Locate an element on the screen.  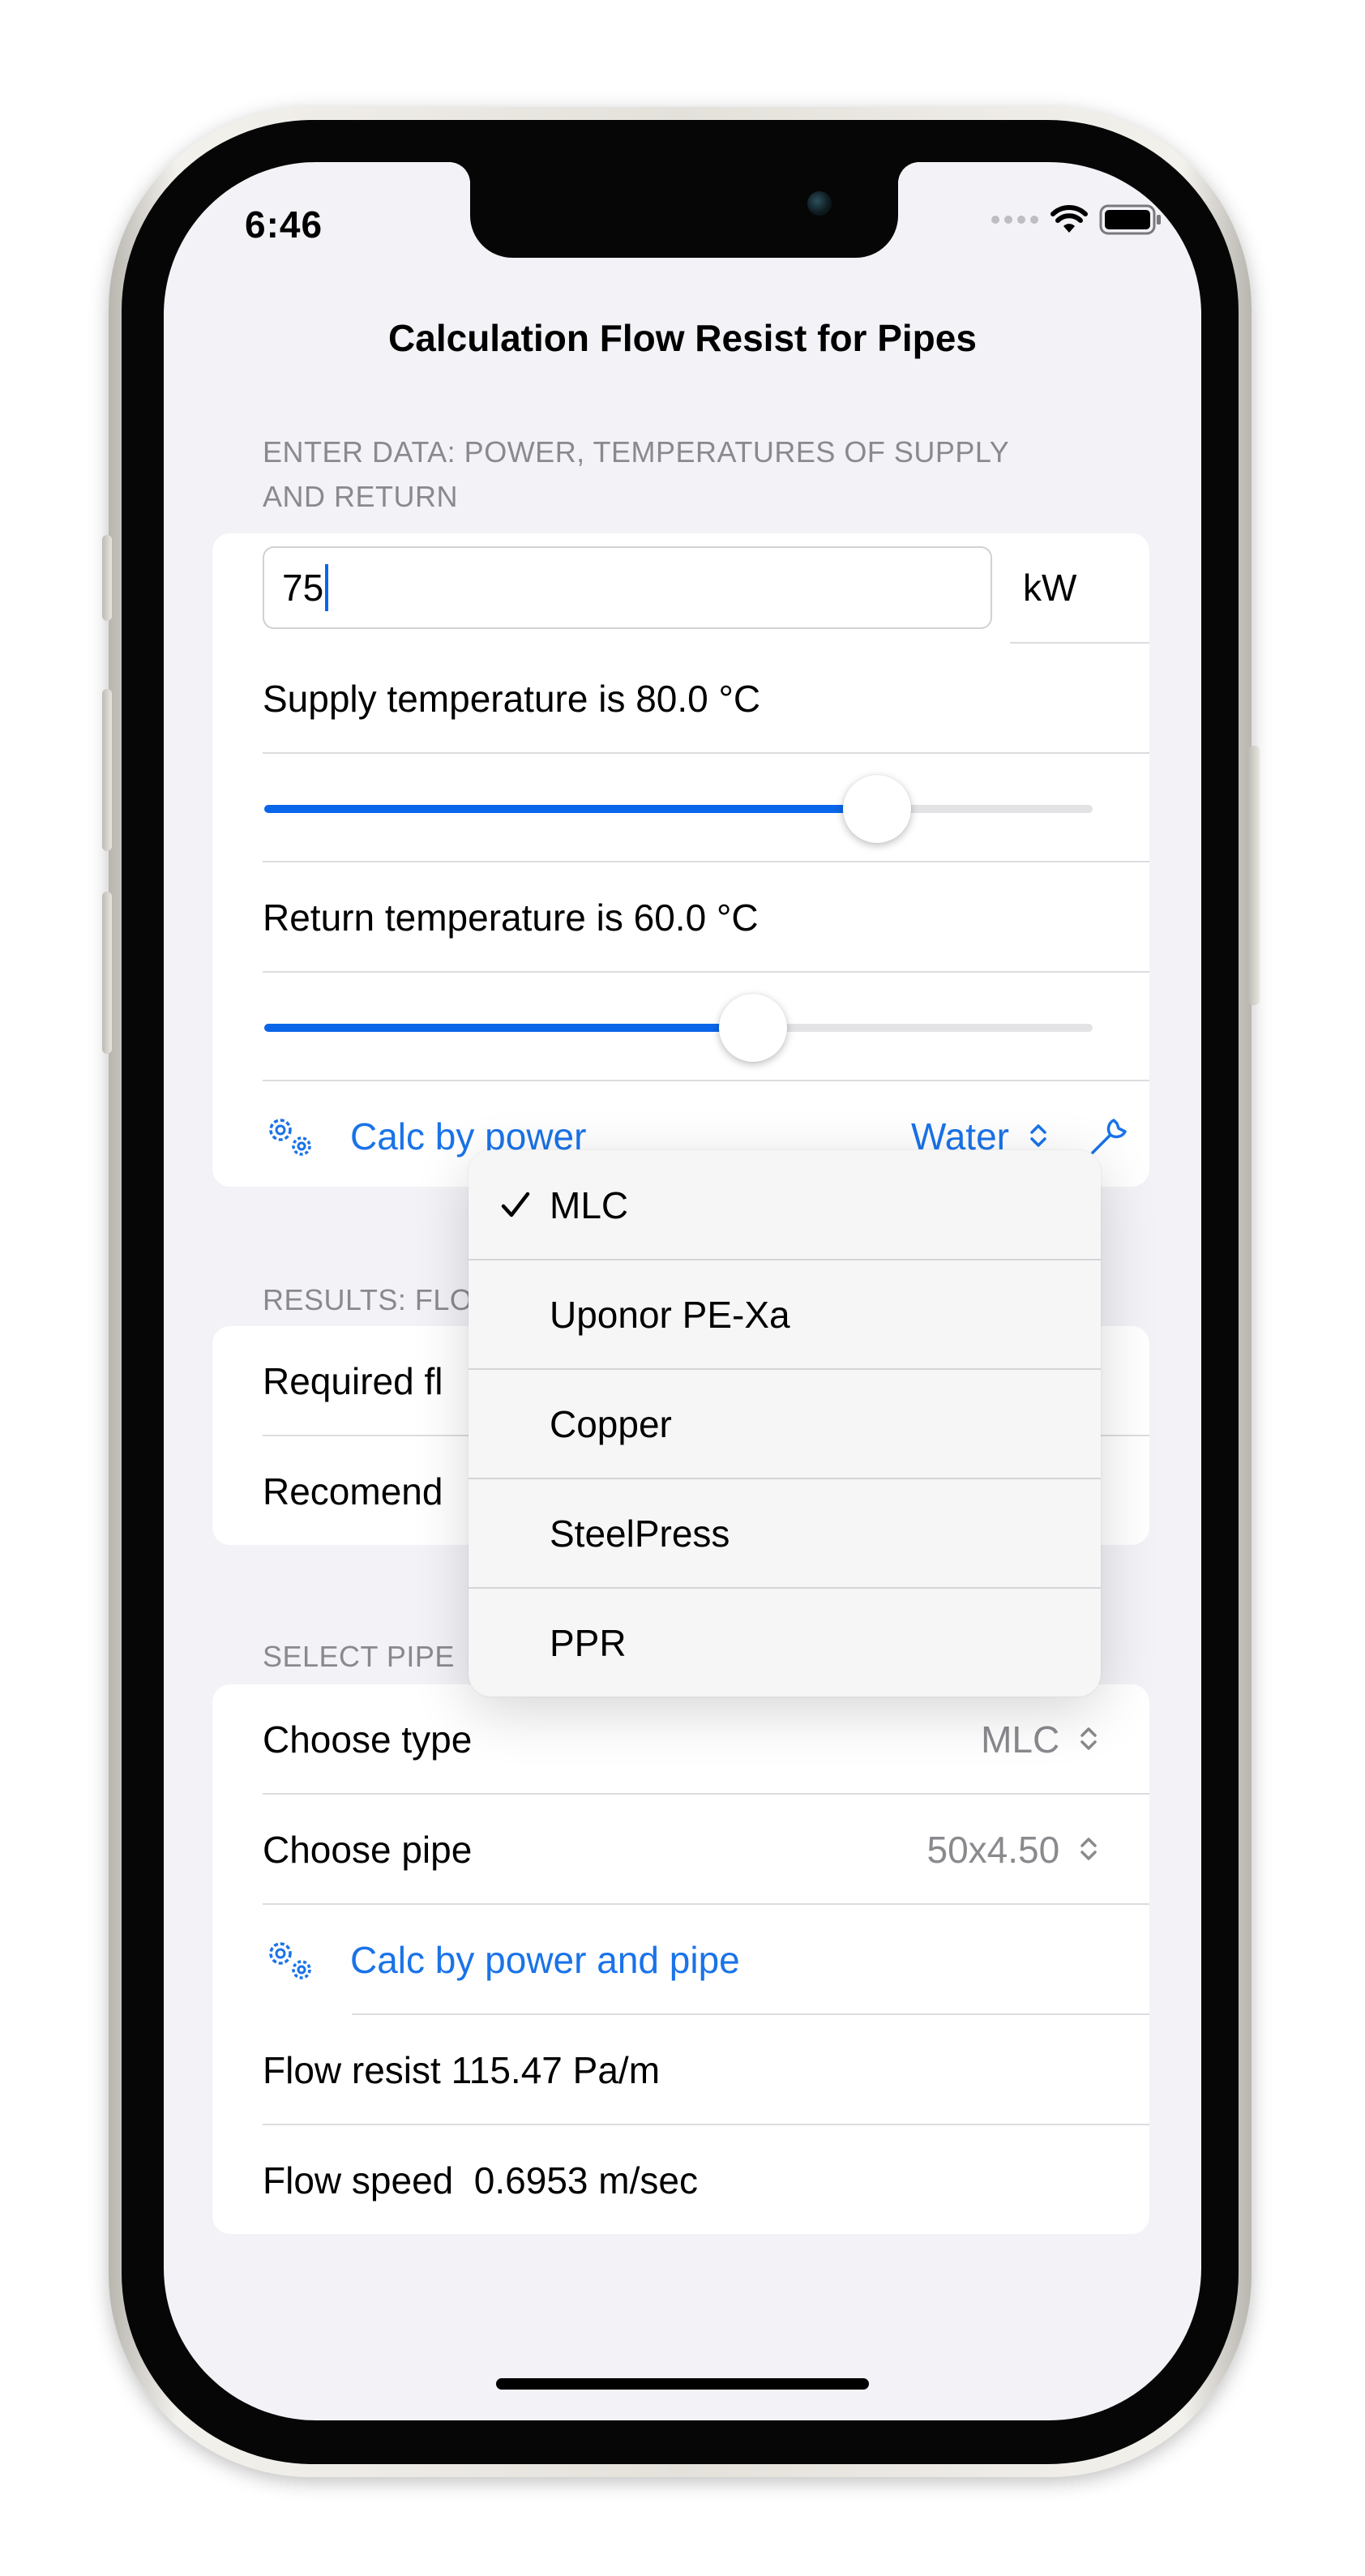
volume-up-button is located at coordinates (107, 770).